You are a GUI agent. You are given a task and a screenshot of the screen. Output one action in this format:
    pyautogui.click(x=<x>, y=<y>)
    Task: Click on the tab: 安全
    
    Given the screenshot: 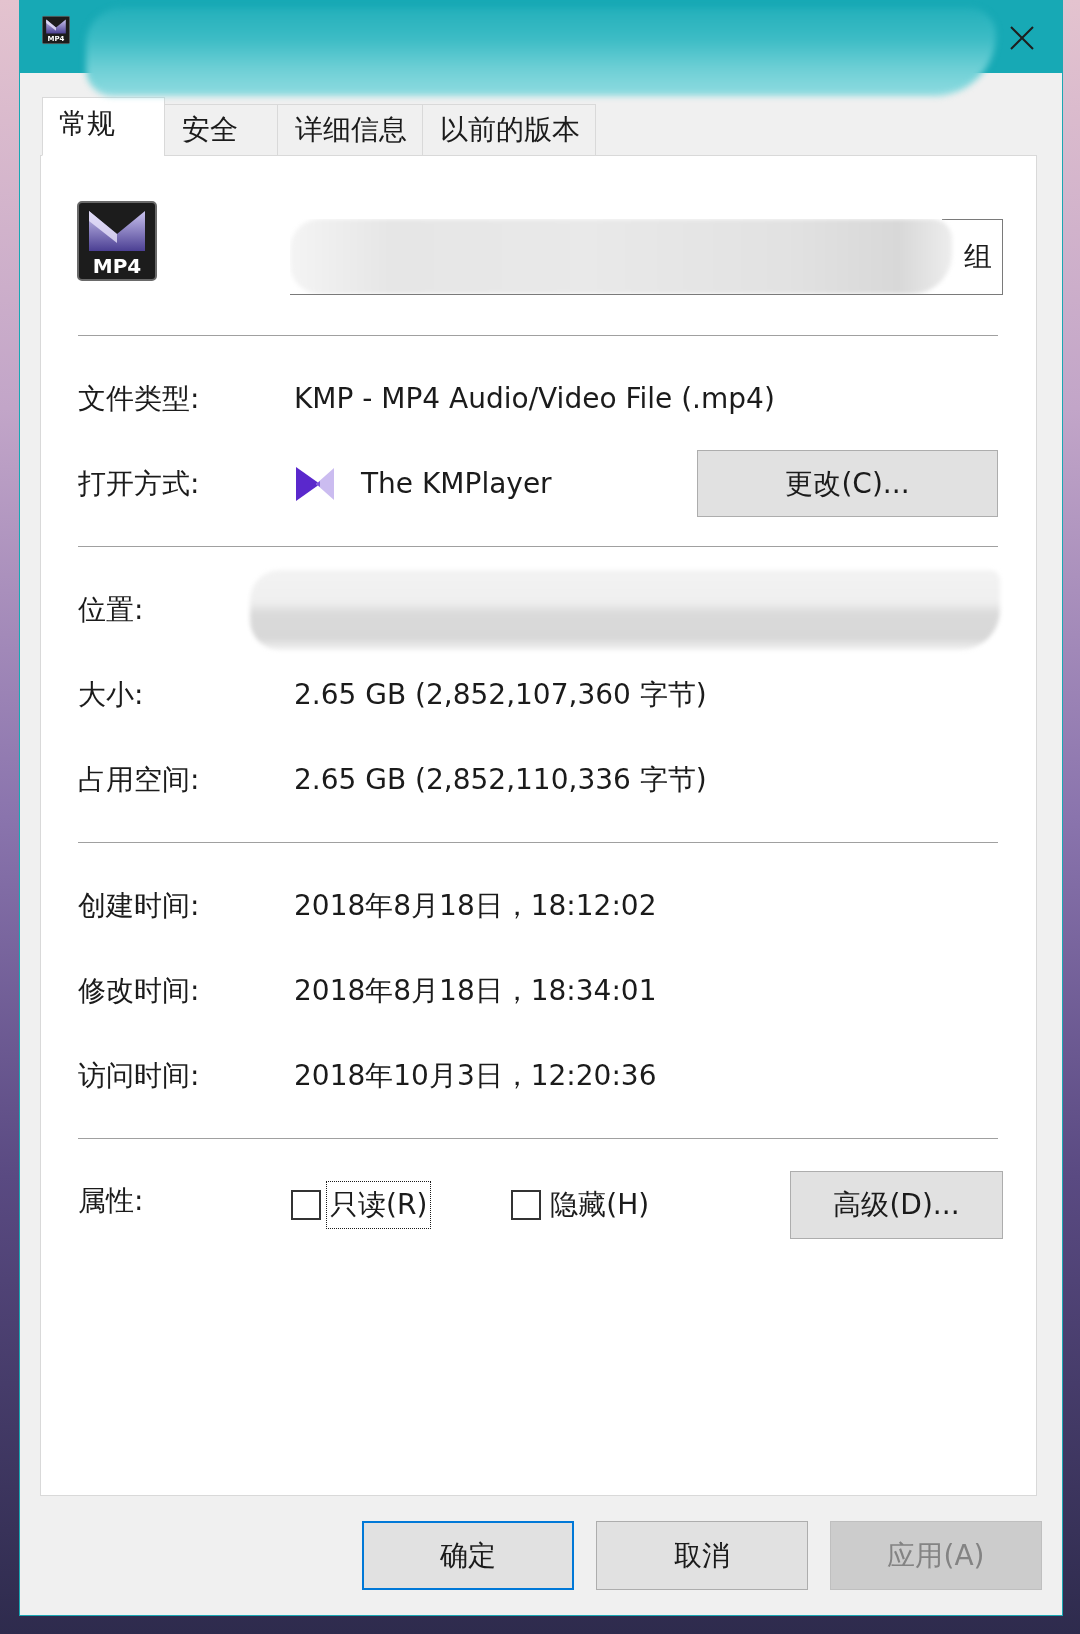 What is the action you would take?
    pyautogui.click(x=221, y=130)
    